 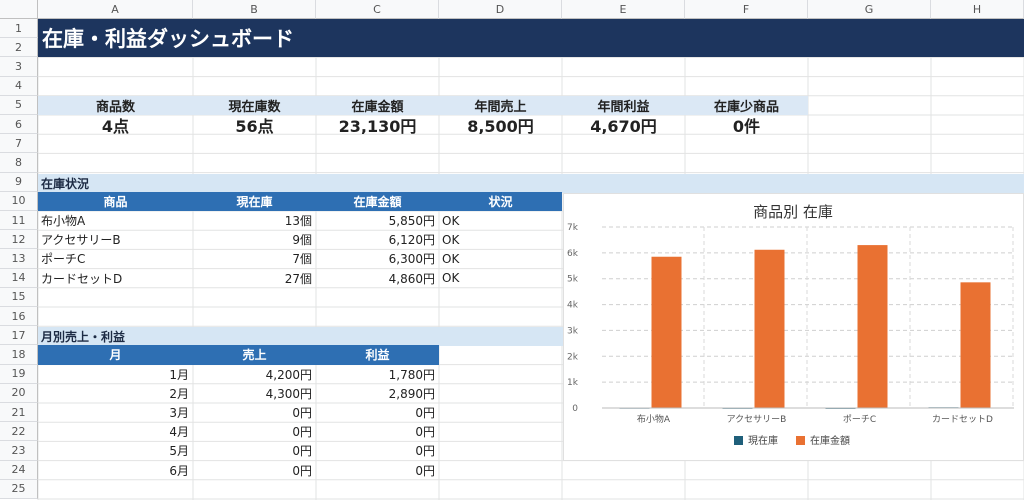 I want to click on inventory-product: 布小物A, so click(x=115, y=220).